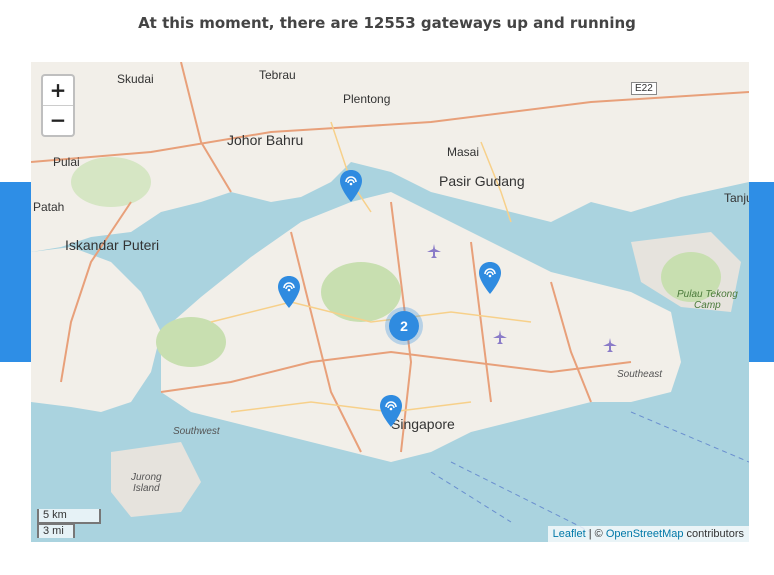 The width and height of the screenshot is (774, 575). I want to click on map-attribution: Leaflet | © OpenStreetMap contributors, so click(648, 534).